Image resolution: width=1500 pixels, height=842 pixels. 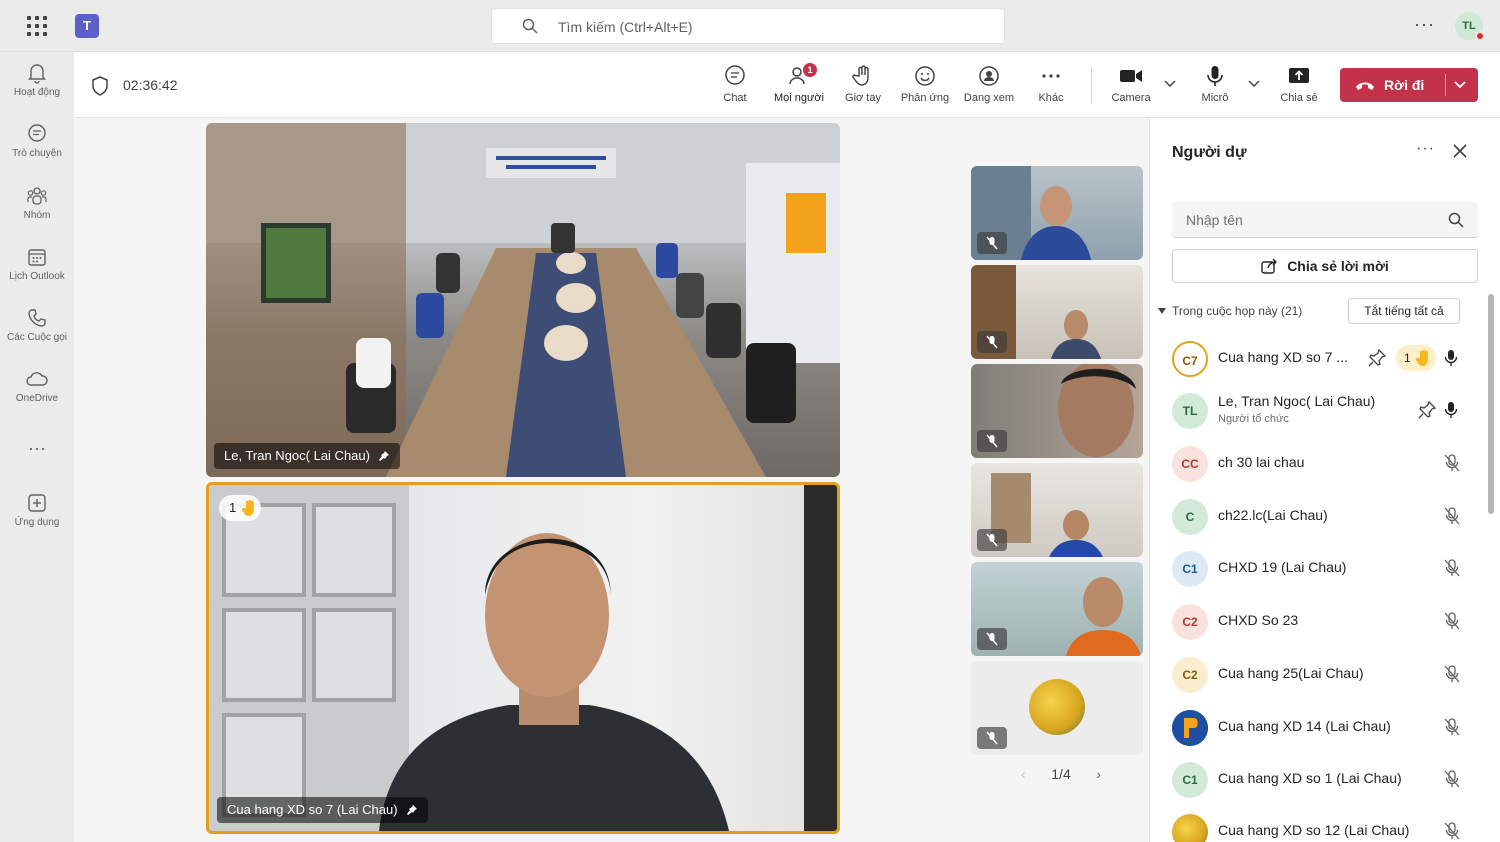 I want to click on participant-row: C2 CHXD So 23, so click(x=1318, y=622).